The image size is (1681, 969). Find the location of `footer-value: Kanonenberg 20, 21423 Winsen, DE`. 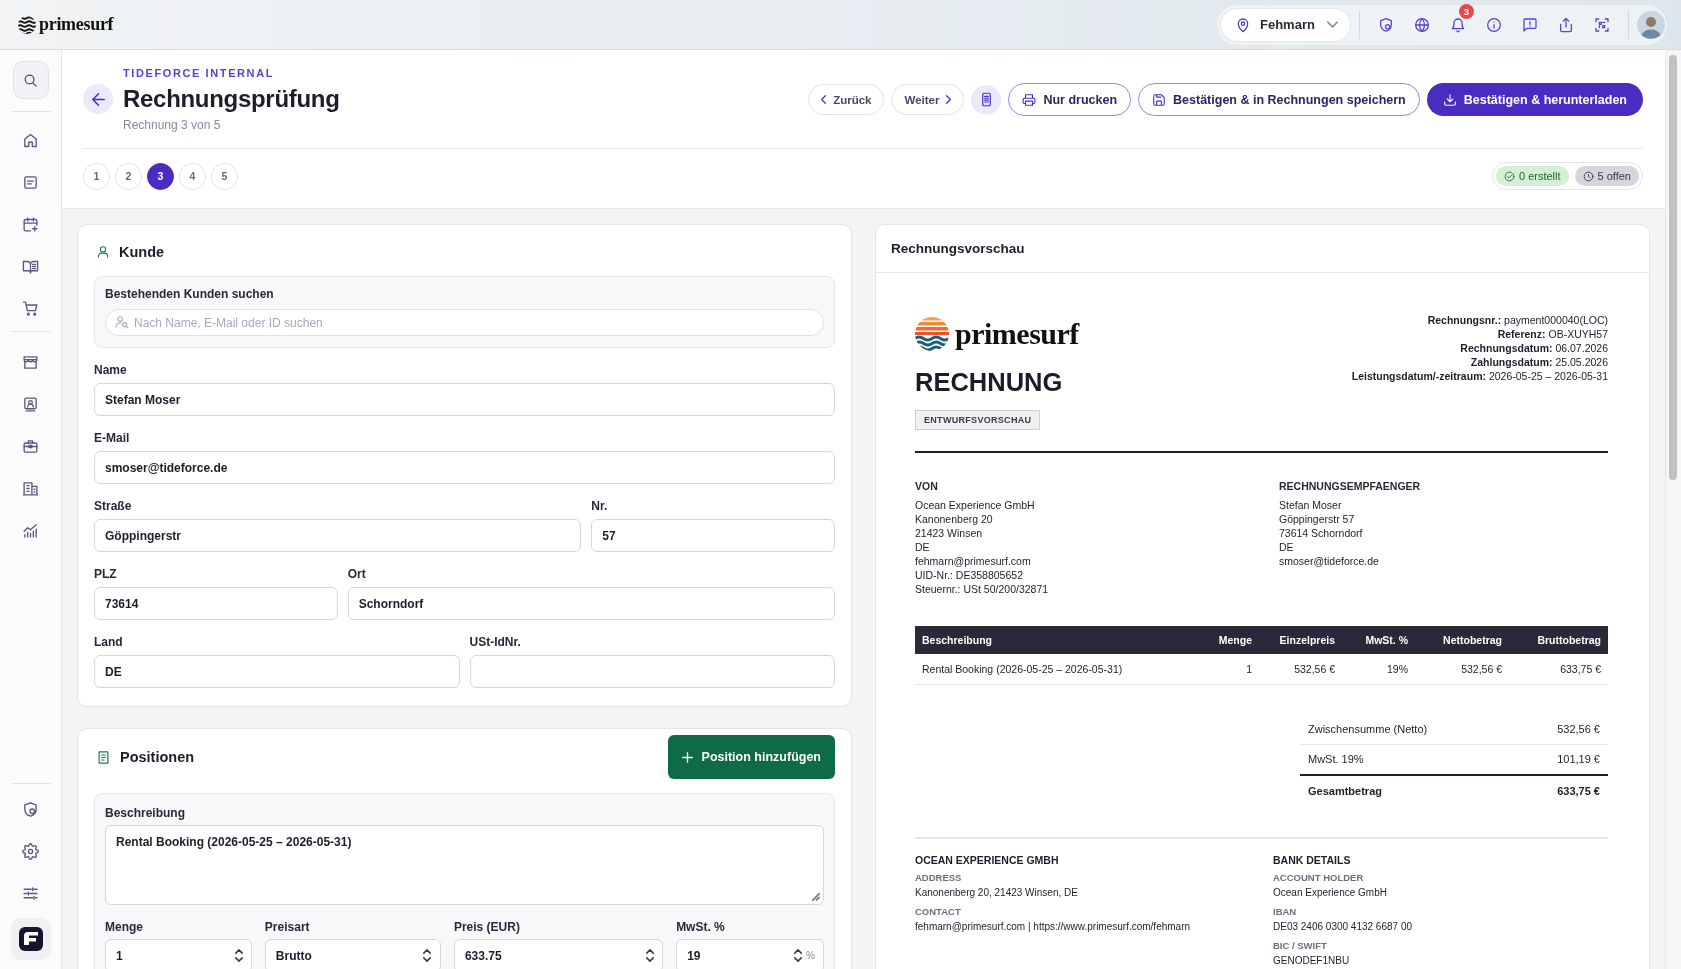

footer-value: Kanonenberg 20, 21423 Winsen, DE is located at coordinates (997, 892).